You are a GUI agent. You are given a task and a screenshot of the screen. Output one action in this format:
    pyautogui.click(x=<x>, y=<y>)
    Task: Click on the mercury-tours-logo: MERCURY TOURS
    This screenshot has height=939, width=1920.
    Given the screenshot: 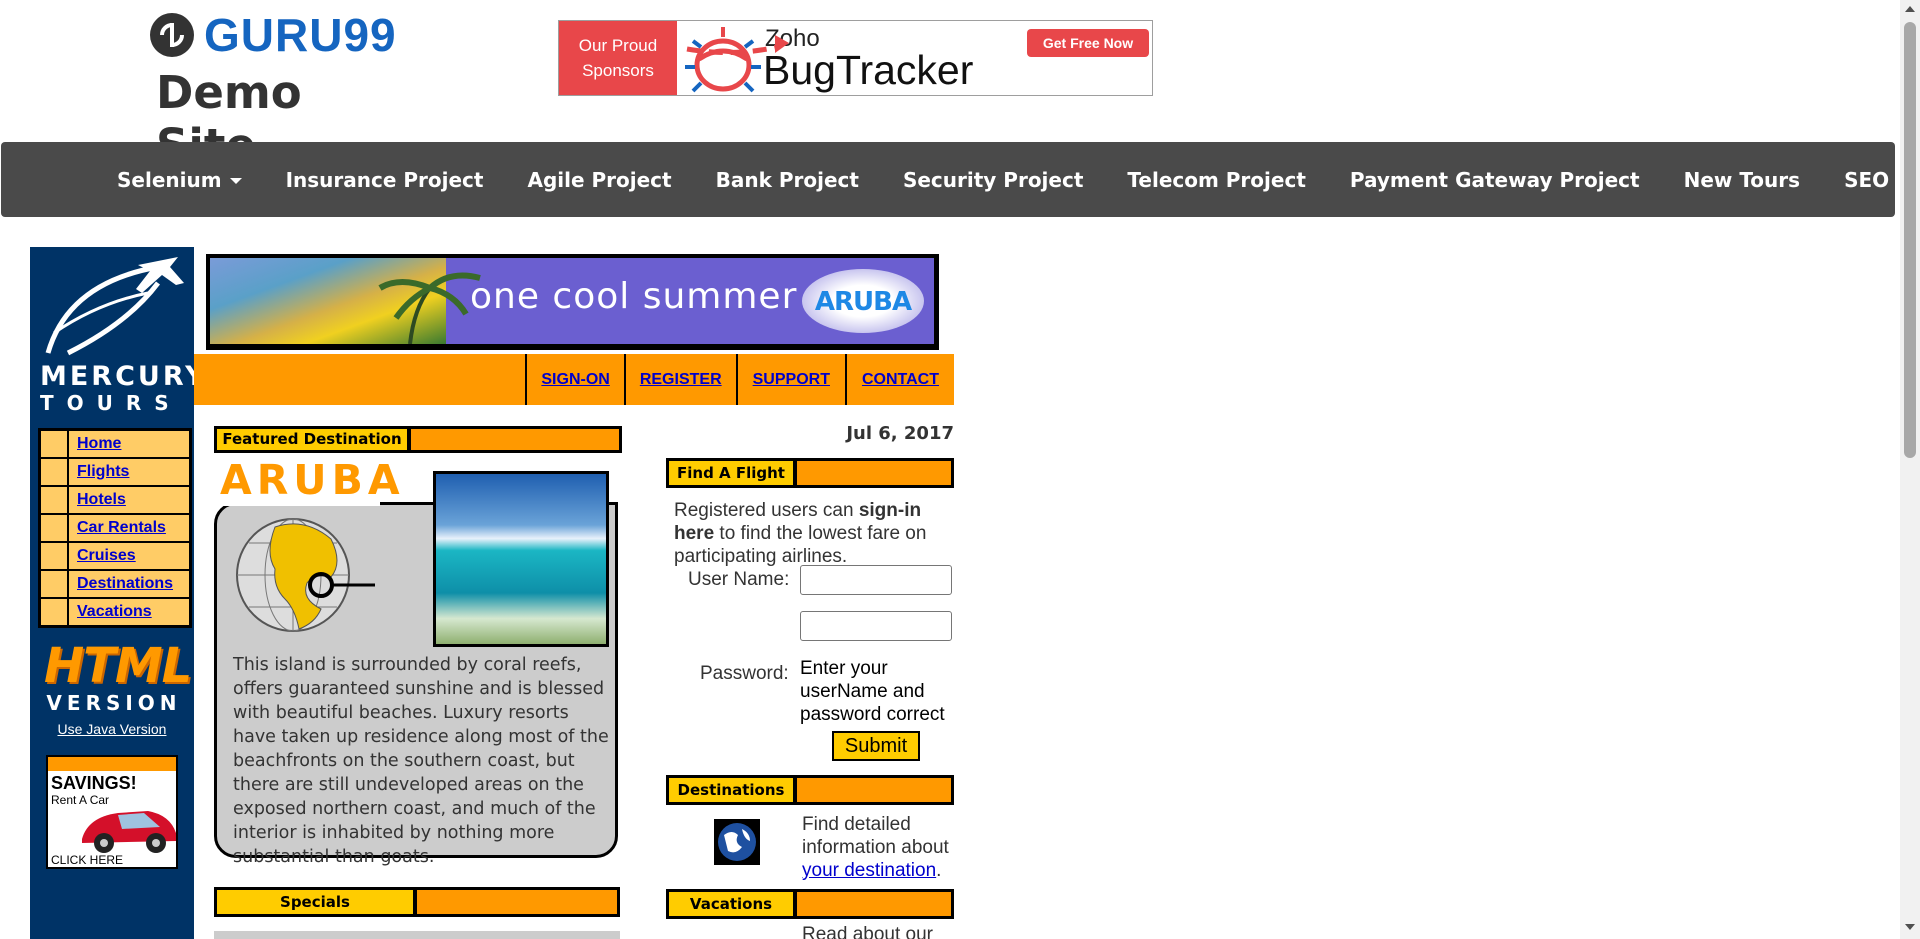 What is the action you would take?
    pyautogui.click(x=121, y=334)
    